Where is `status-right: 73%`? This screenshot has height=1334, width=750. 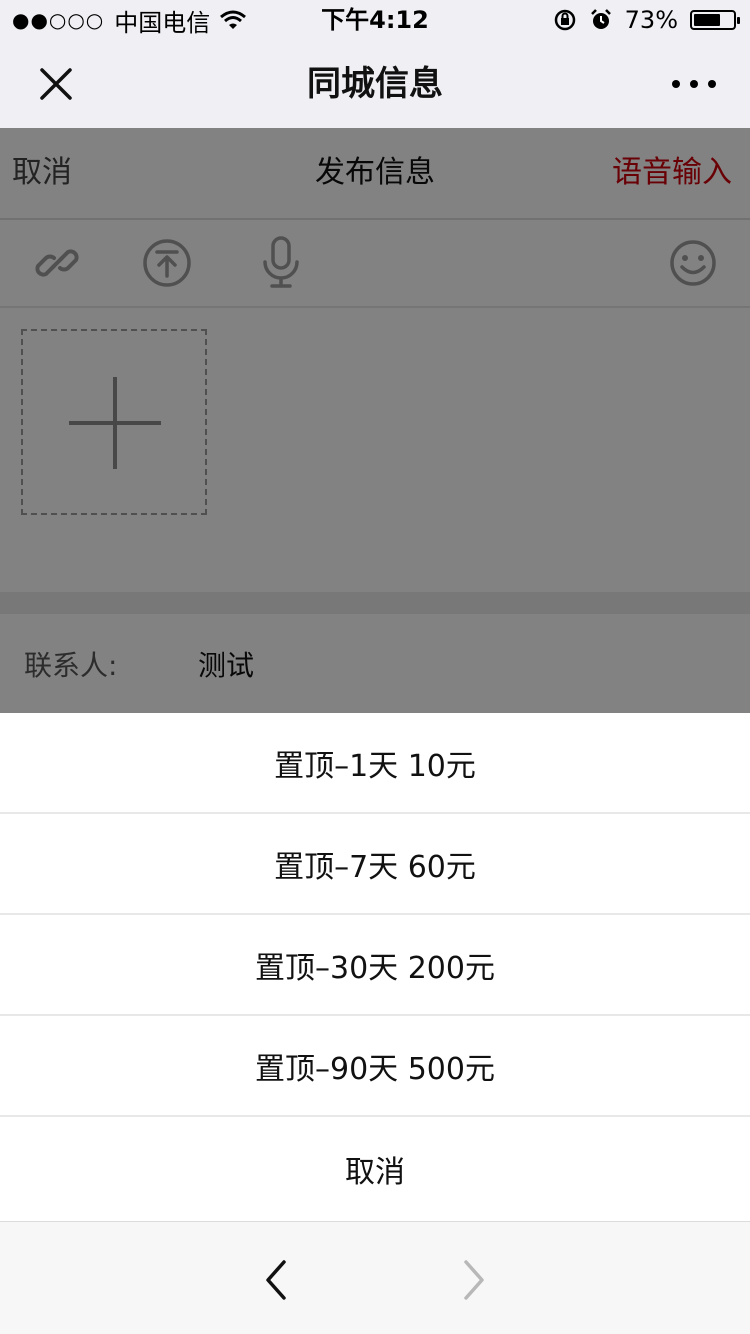
status-right: 73% is located at coordinates (646, 20).